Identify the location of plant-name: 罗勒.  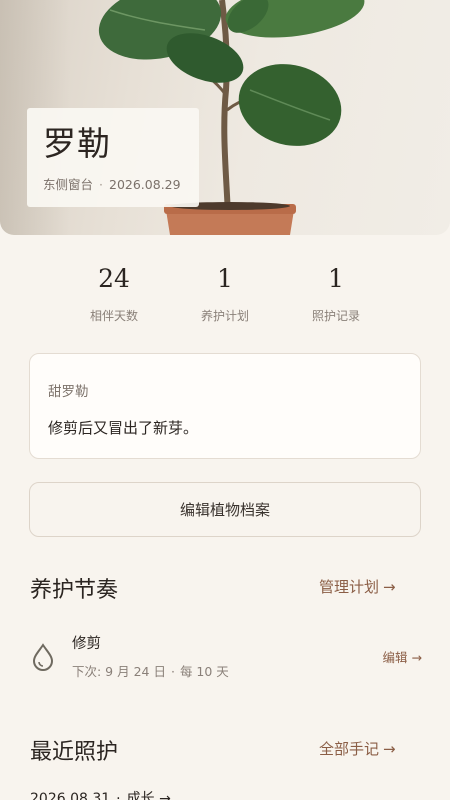
(77, 143).